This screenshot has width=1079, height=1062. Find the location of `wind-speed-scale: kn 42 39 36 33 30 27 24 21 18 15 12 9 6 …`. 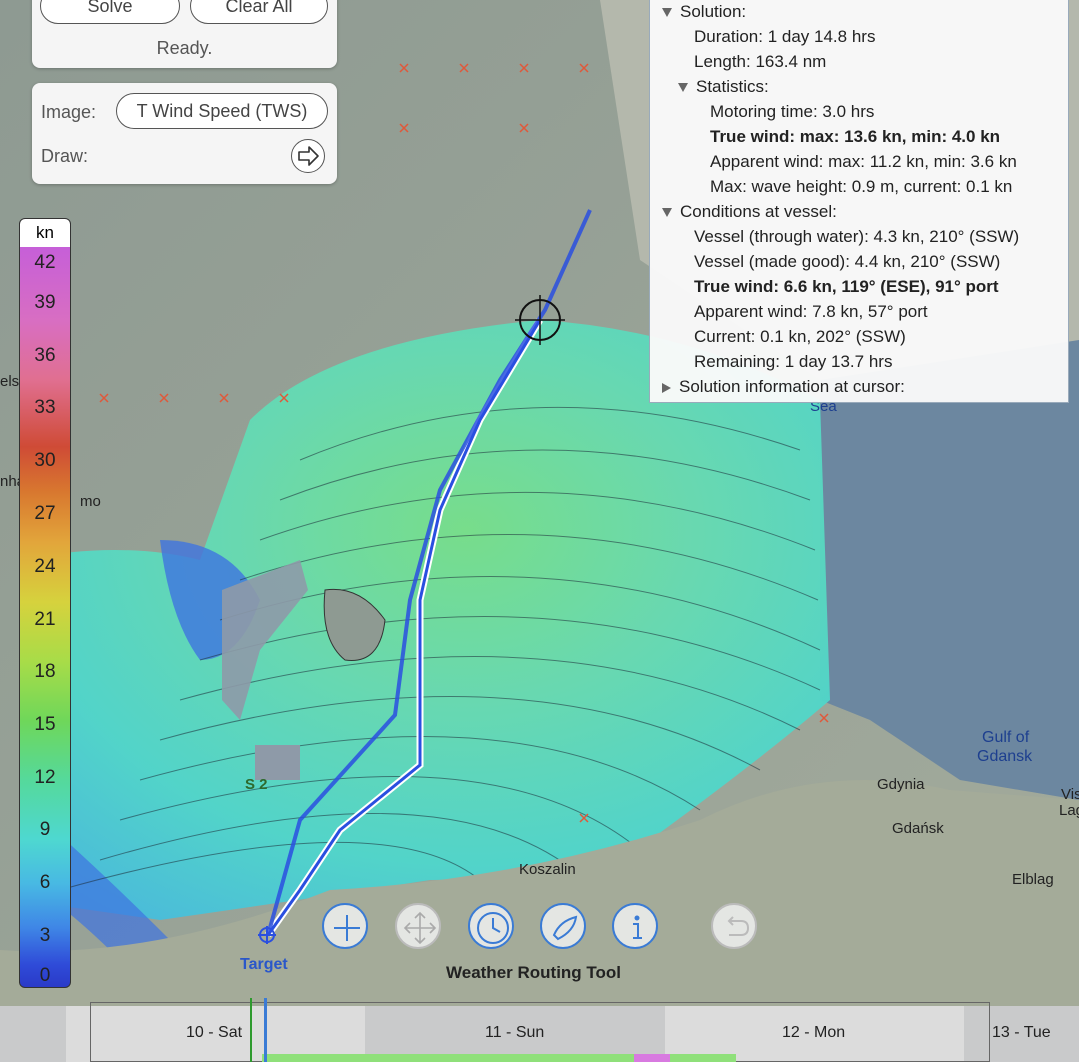

wind-speed-scale: kn 42 39 36 33 30 27 24 21 18 15 12 9 6 … is located at coordinates (45, 603).